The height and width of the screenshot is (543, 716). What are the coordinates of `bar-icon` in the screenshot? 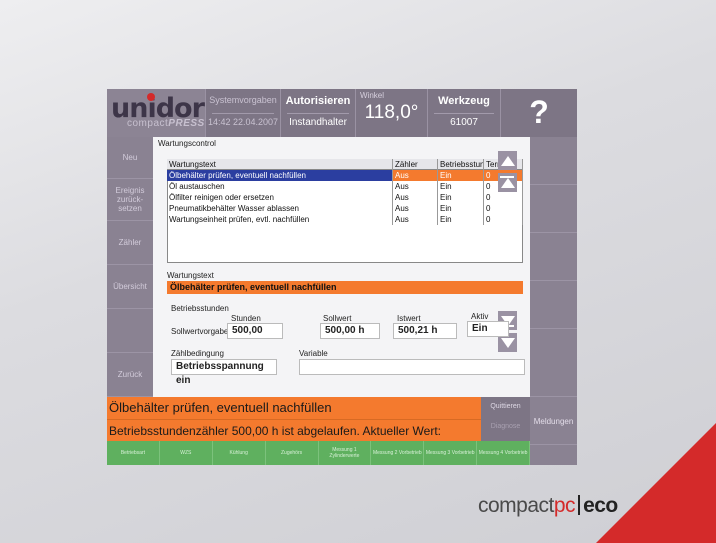 It's located at (507, 177).